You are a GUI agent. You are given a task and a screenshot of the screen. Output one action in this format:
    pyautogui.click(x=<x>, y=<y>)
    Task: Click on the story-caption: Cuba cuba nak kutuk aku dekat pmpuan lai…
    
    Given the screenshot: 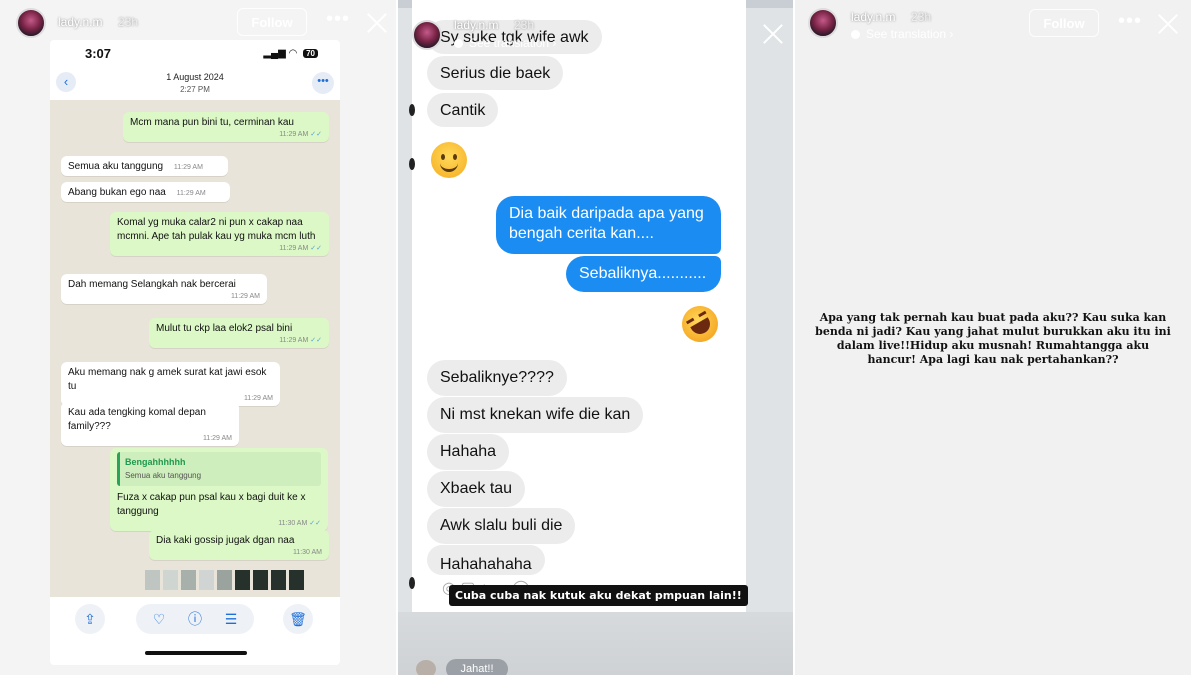 What is the action you would take?
    pyautogui.click(x=598, y=595)
    